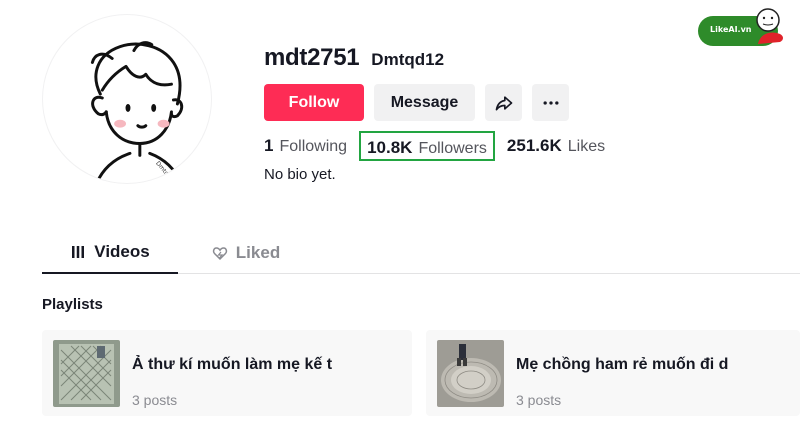 This screenshot has height=429, width=800. I want to click on heart-outline-icon, so click(219, 254).